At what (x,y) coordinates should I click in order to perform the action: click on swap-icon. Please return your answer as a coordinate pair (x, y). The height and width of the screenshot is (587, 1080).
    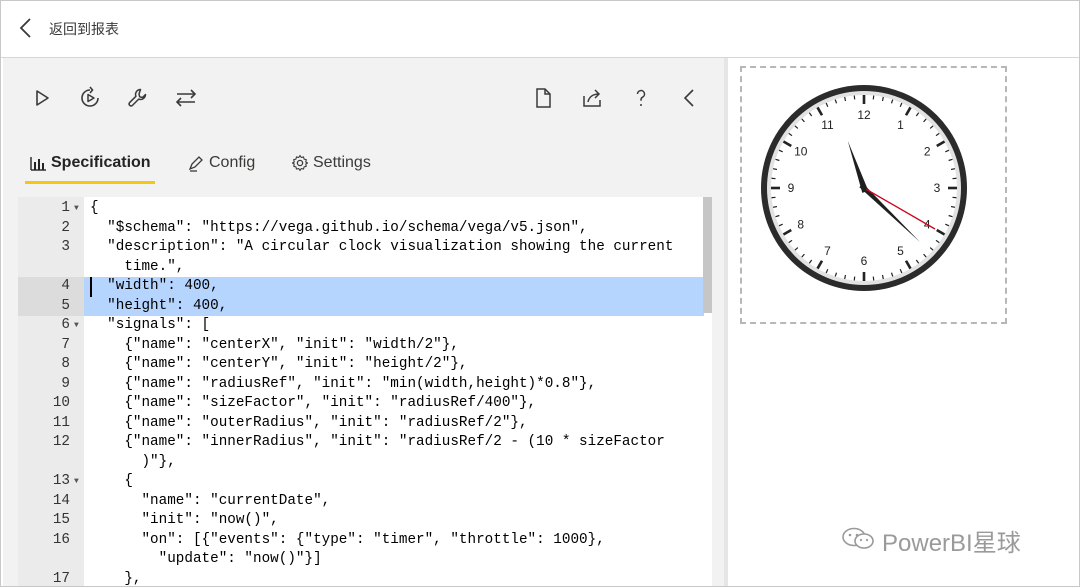
    Looking at the image, I should click on (186, 98).